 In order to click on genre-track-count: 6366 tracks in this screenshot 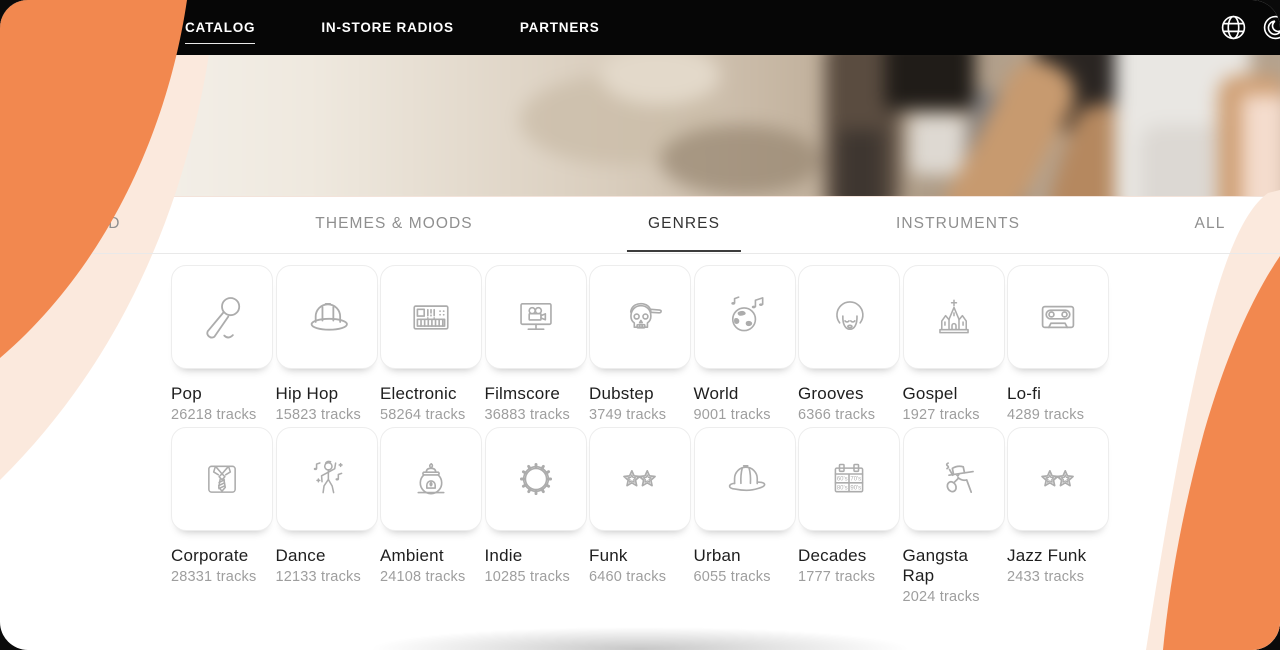, I will do `click(837, 415)`.